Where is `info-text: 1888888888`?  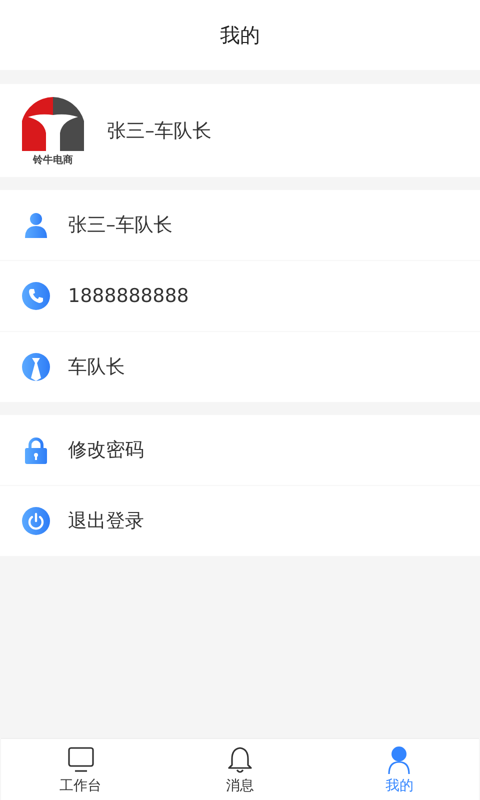 info-text: 1888888888 is located at coordinates (128, 296).